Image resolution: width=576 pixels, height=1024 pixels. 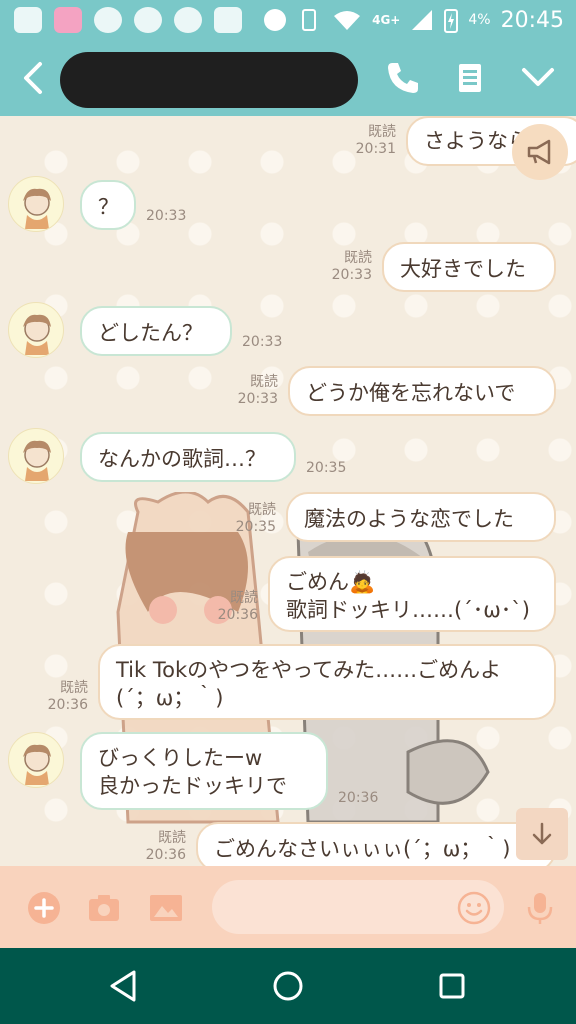 What do you see at coordinates (538, 78) in the screenshot?
I see `chevron-down-icon` at bounding box center [538, 78].